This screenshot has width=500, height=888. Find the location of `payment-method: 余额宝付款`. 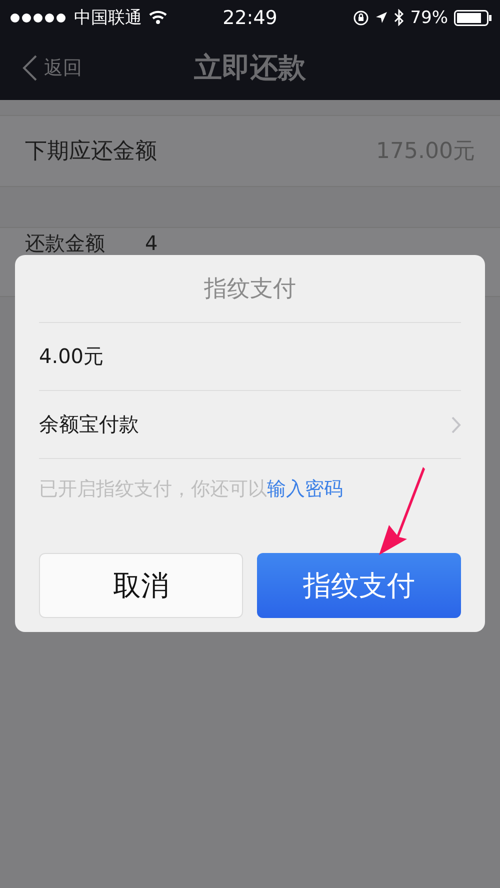

payment-method: 余额宝付款 is located at coordinates (89, 424).